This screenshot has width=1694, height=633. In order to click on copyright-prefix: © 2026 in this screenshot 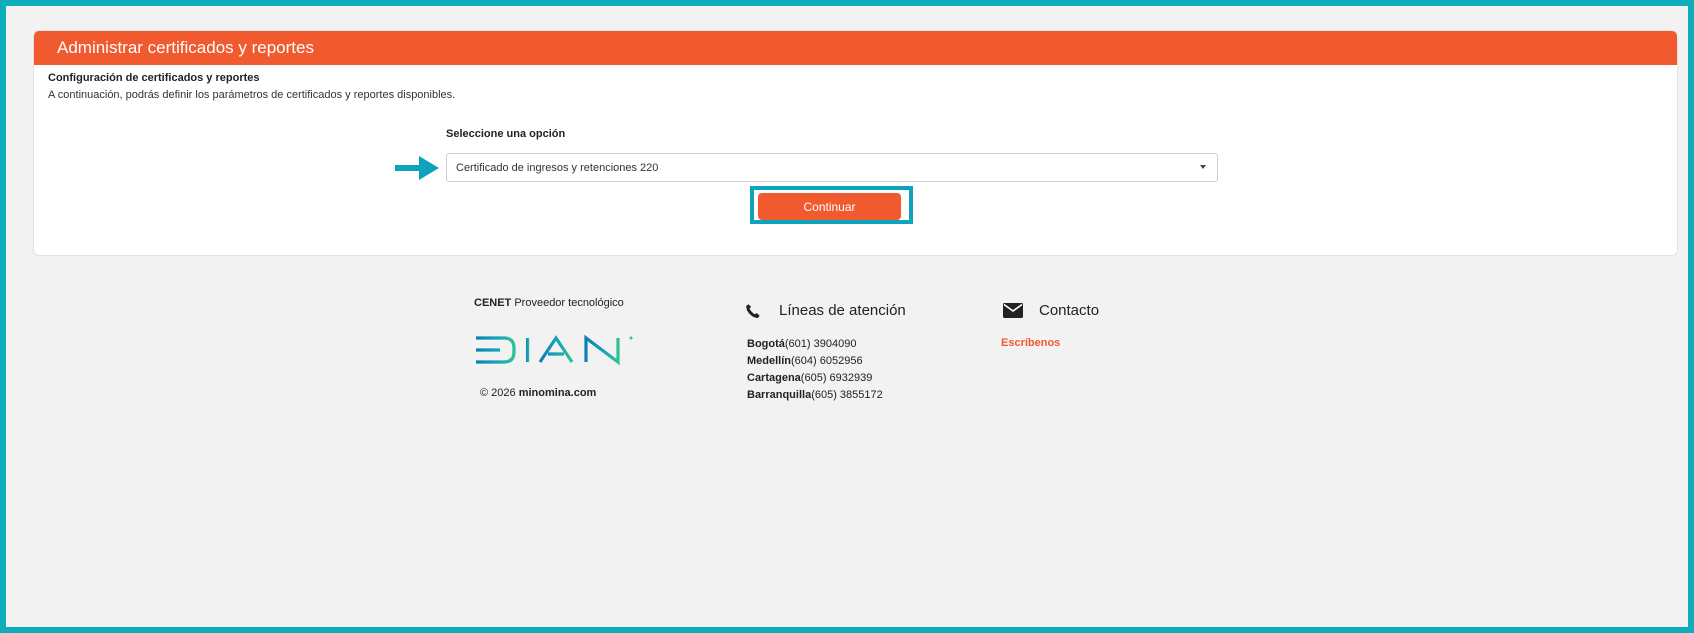, I will do `click(499, 393)`.